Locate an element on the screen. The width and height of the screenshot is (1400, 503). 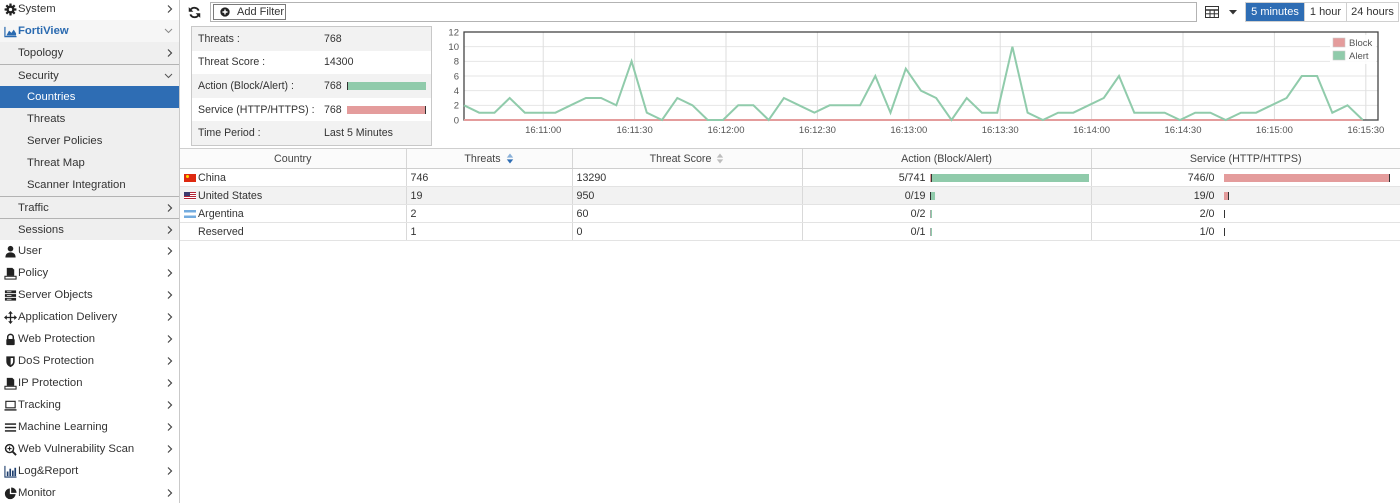
sort-icon is located at coordinates (720, 158).